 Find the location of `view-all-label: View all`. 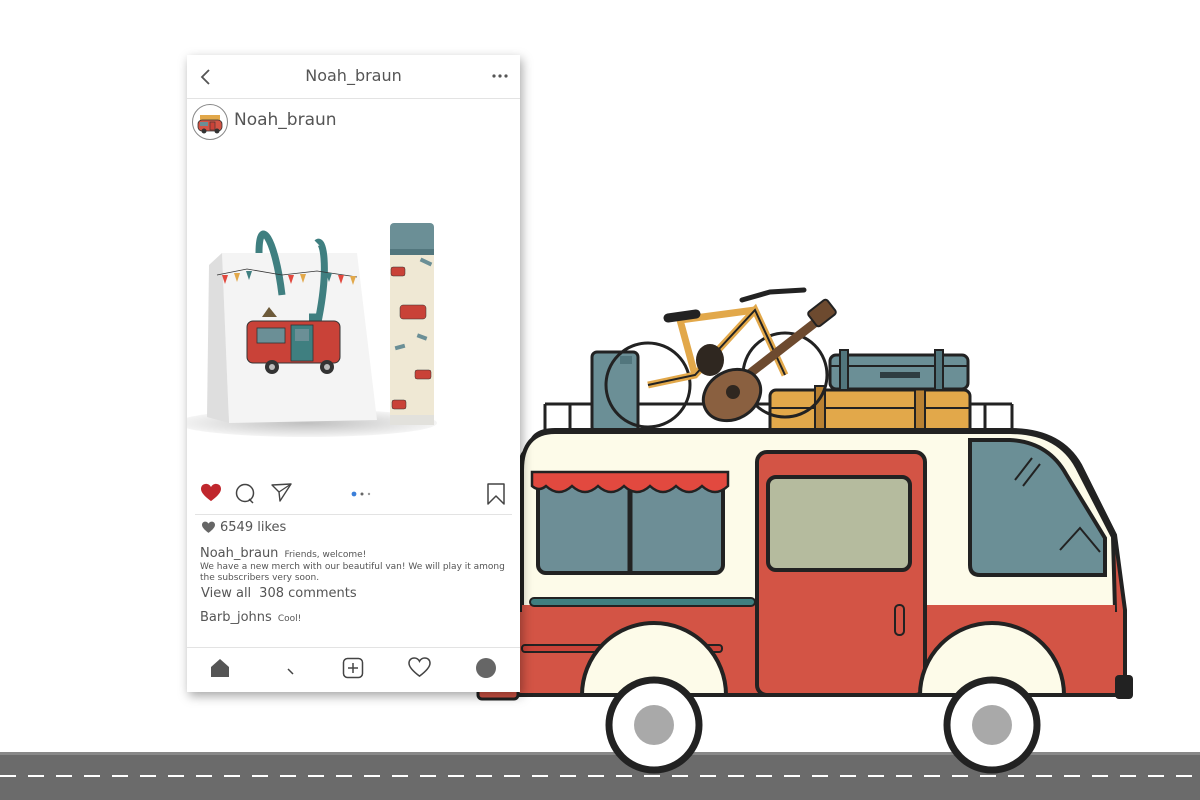

view-all-label: View all is located at coordinates (226, 593).